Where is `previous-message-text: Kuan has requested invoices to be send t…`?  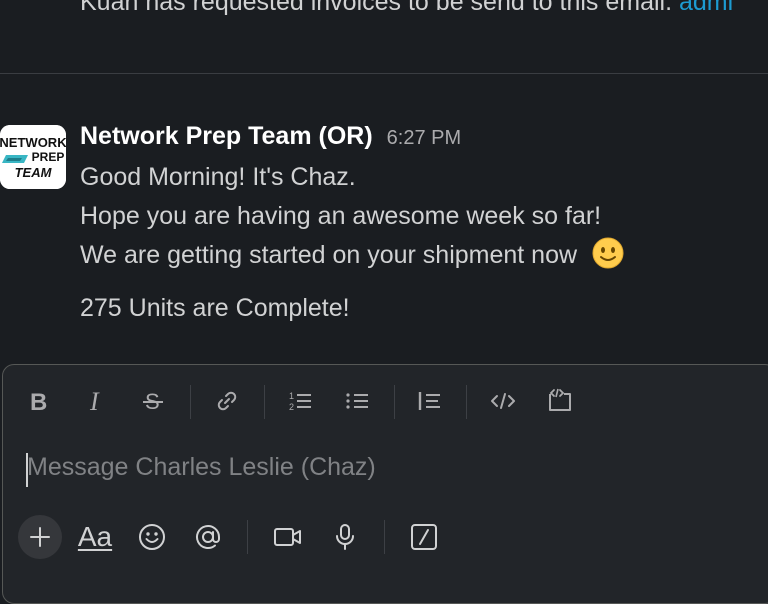 previous-message-text: Kuan has requested invoices to be send t… is located at coordinates (379, 8).